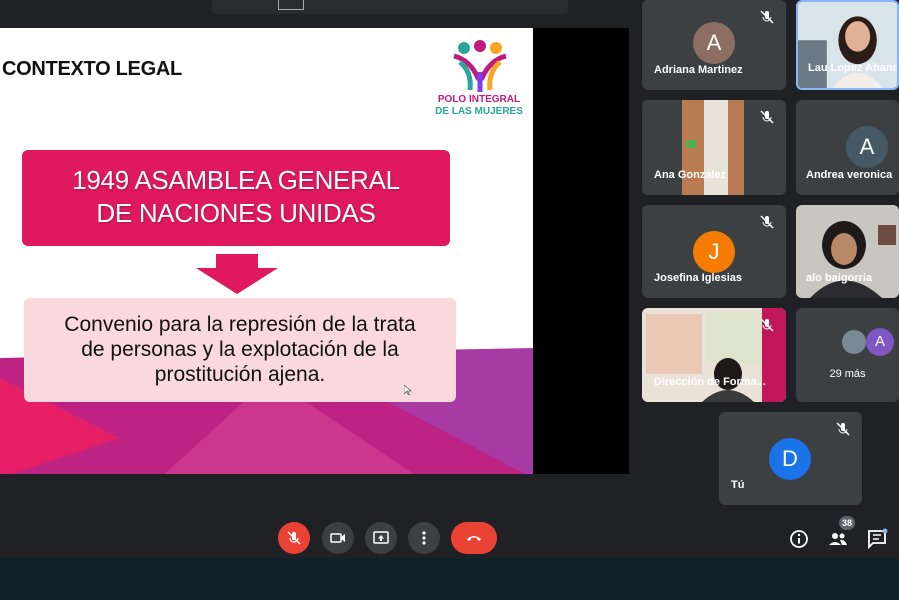  What do you see at coordinates (237, 274) in the screenshot?
I see `down-arrow-icon` at bounding box center [237, 274].